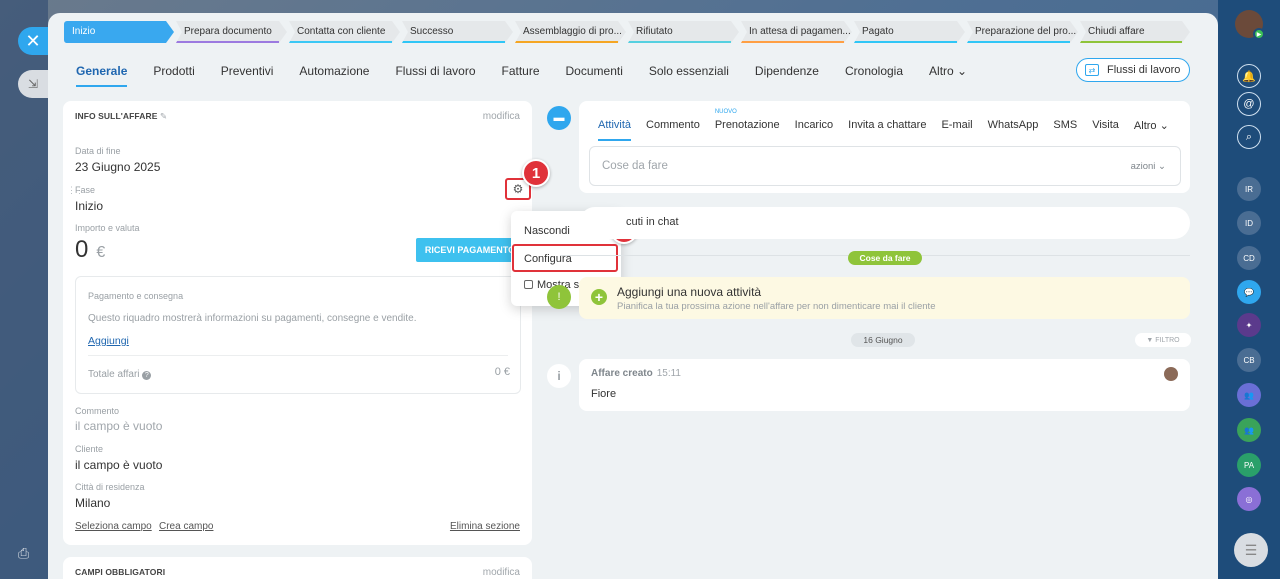 The image size is (1280, 579). I want to click on activity-tab-7: WhatsApp, so click(1013, 125).